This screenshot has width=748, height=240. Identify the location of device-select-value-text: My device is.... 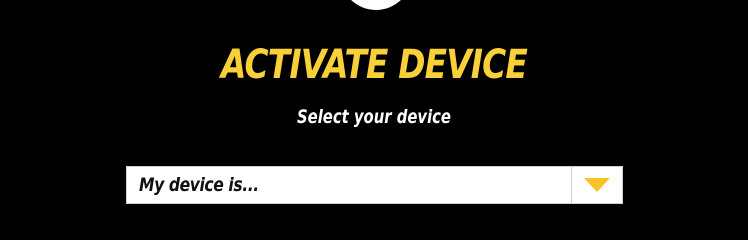
(199, 185).